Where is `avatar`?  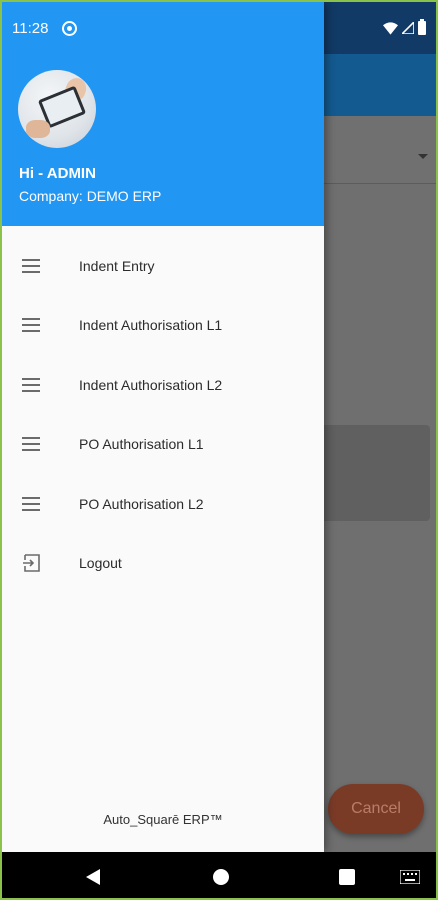
avatar is located at coordinates (57, 109).